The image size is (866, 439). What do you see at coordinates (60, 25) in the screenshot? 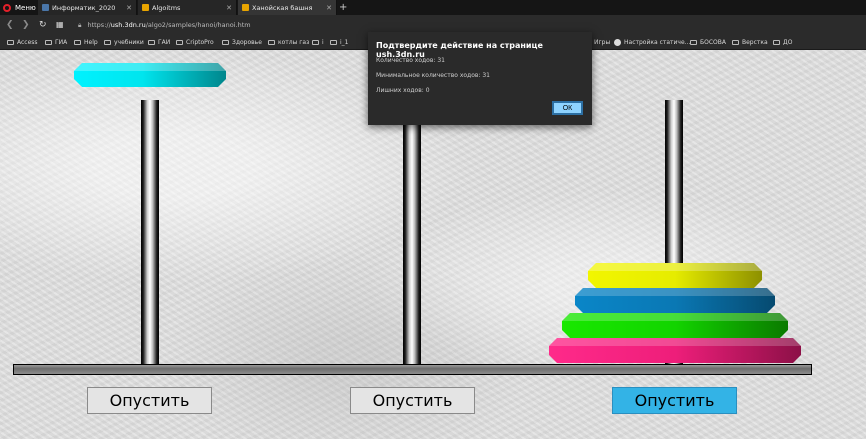
I see `tabs-grid-icon: ▦` at bounding box center [60, 25].